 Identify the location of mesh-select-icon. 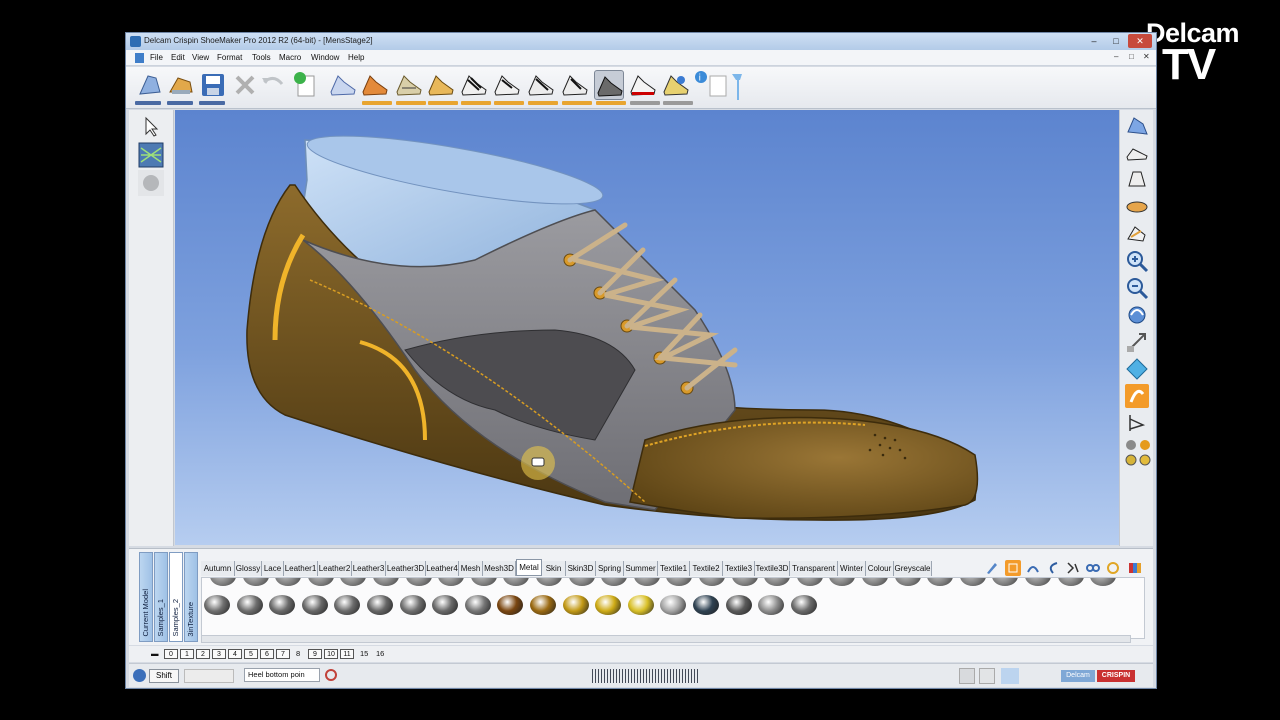
(151, 155).